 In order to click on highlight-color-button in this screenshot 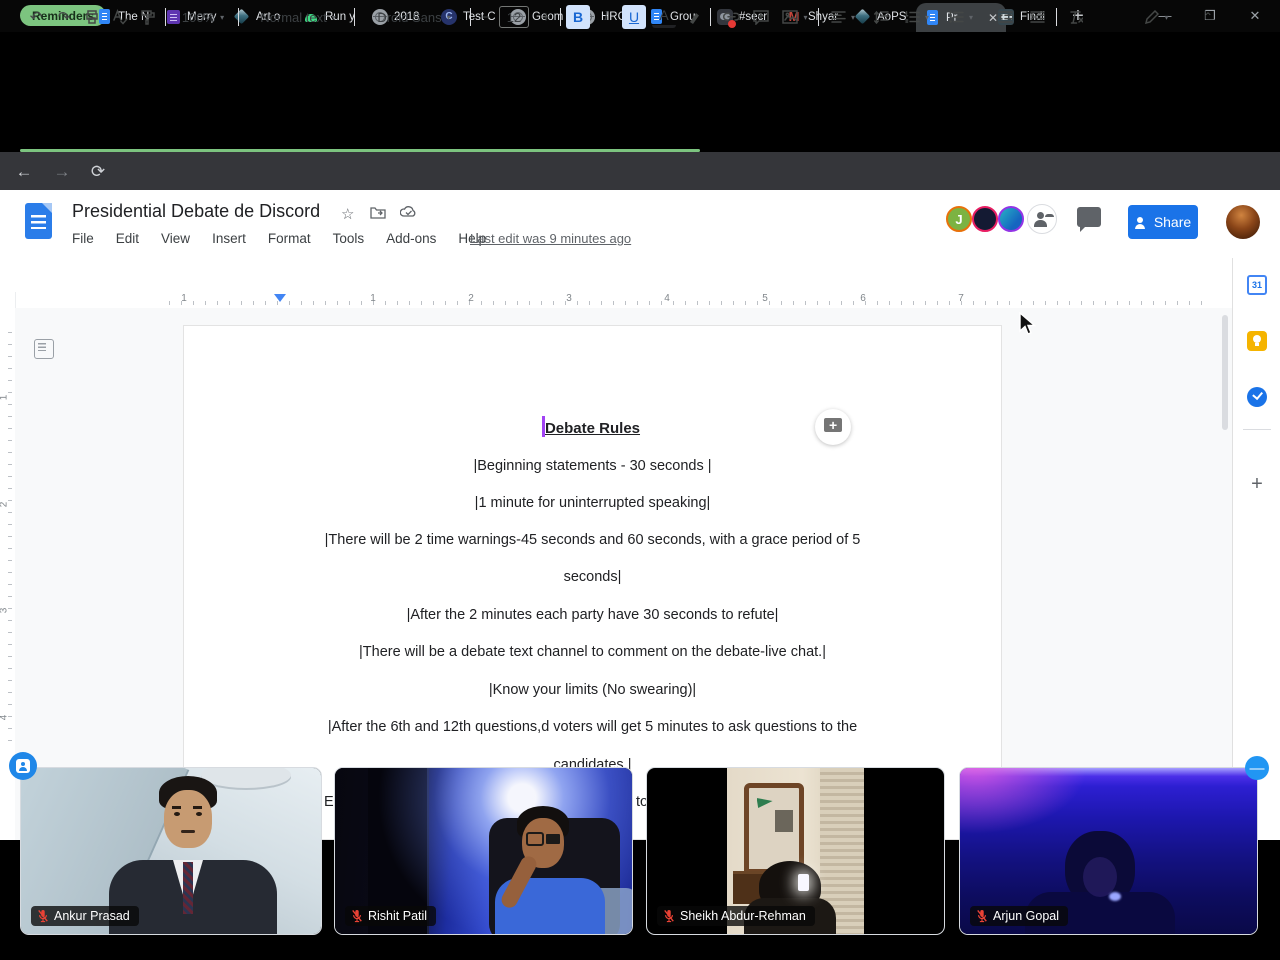, I will do `click(694, 17)`.